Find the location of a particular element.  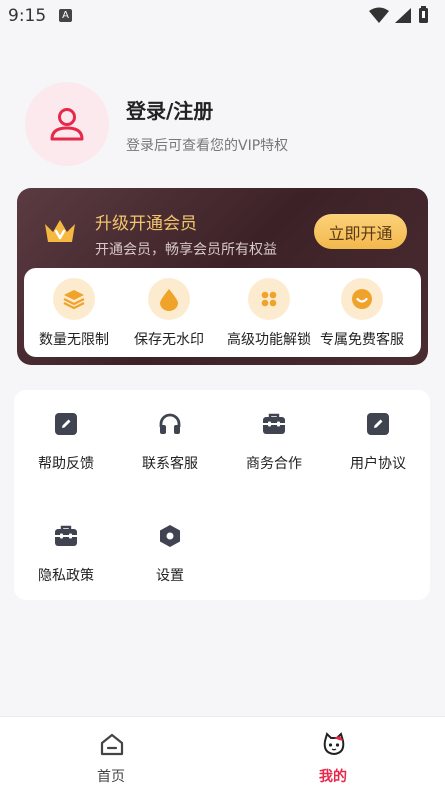

perk-item: 保存无水印 is located at coordinates (169, 315).